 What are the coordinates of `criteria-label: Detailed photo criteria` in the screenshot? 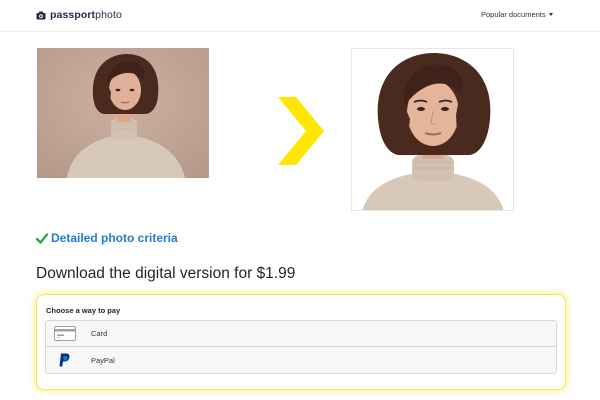 It's located at (114, 238).